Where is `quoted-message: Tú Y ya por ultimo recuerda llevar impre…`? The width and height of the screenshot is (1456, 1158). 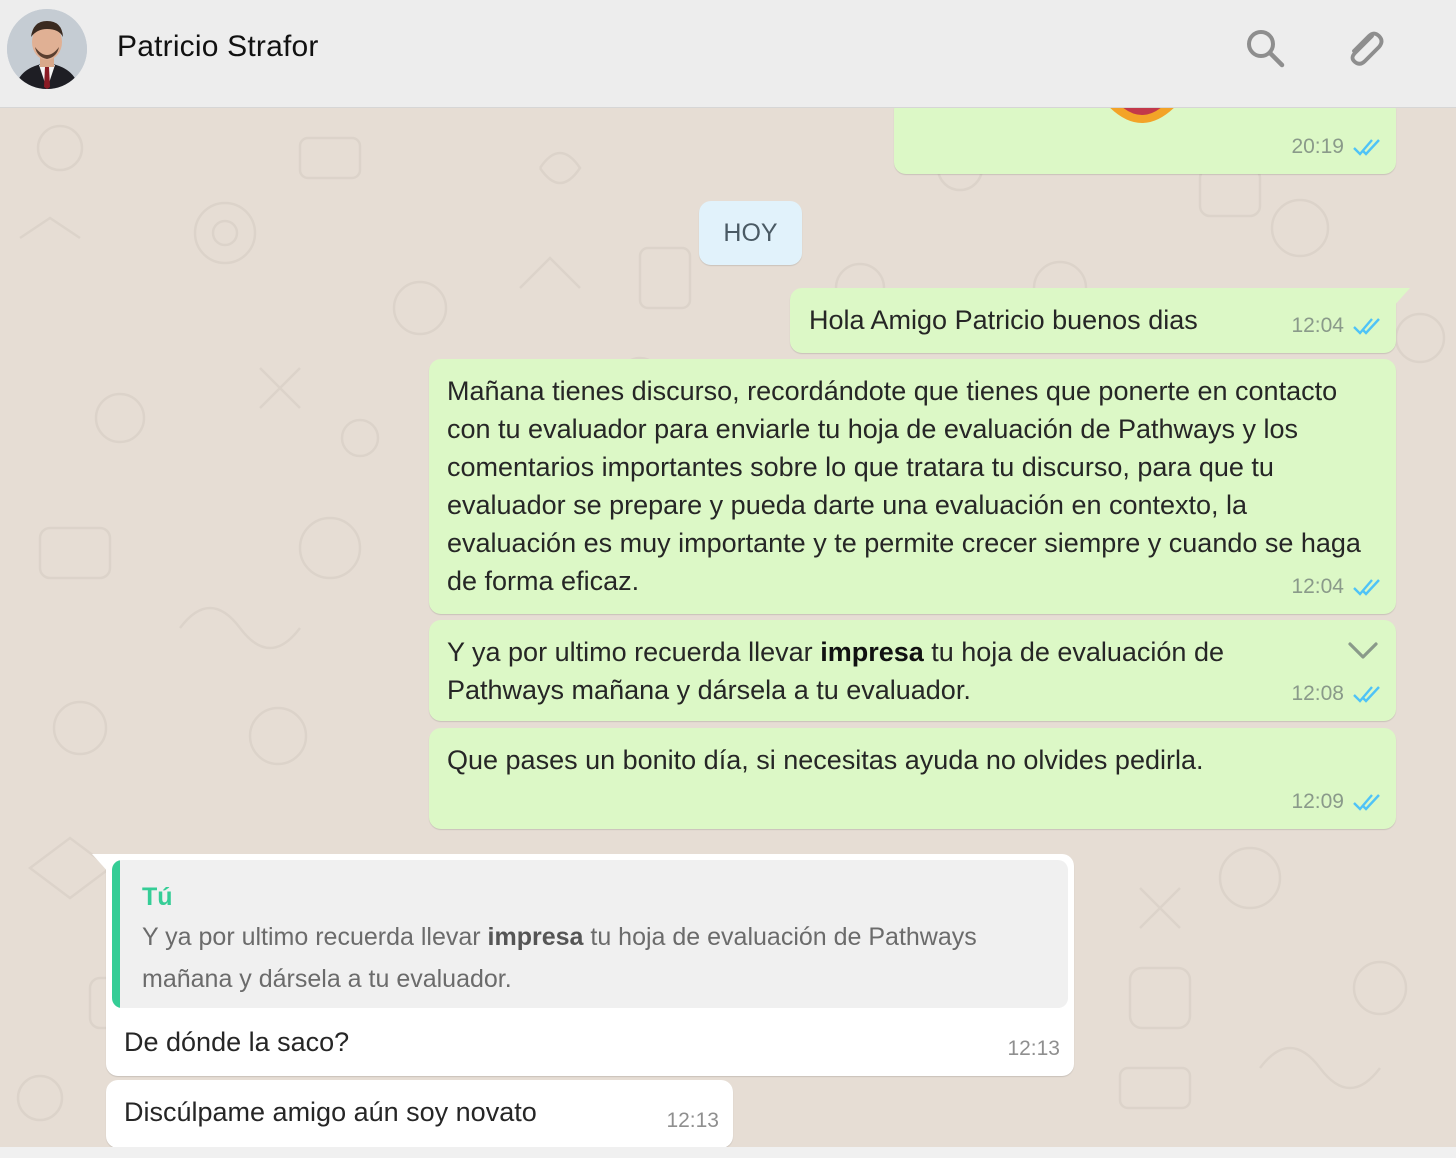
quoted-message: Tú Y ya por ultimo recuerda llevar impre… is located at coordinates (590, 934).